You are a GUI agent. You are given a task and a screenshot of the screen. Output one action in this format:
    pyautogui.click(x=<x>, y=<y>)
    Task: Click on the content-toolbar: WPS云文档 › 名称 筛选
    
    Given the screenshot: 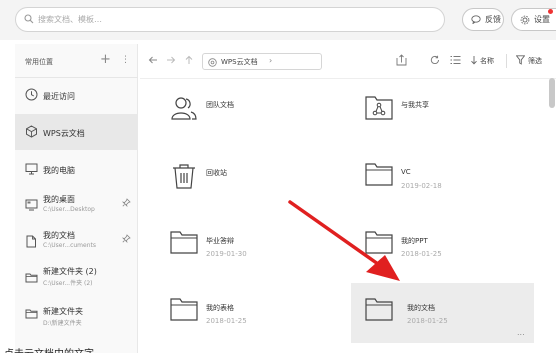 What is the action you would take?
    pyautogui.click(x=348, y=61)
    